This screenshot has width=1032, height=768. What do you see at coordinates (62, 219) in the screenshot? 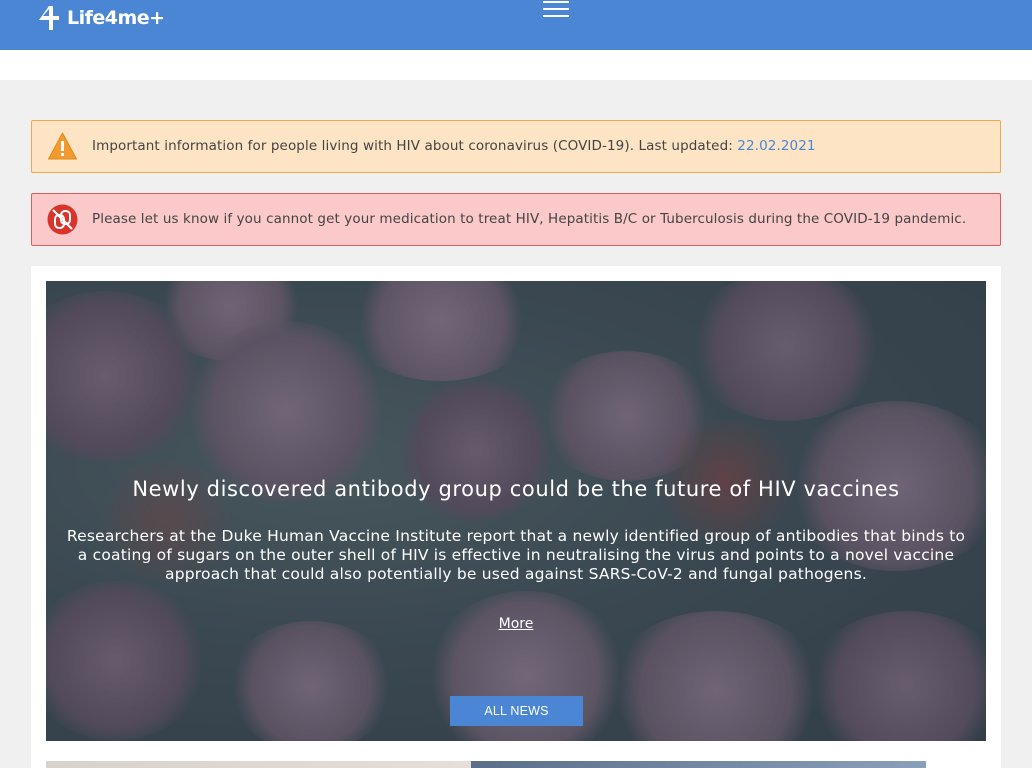
I see `no-pills-icon` at bounding box center [62, 219].